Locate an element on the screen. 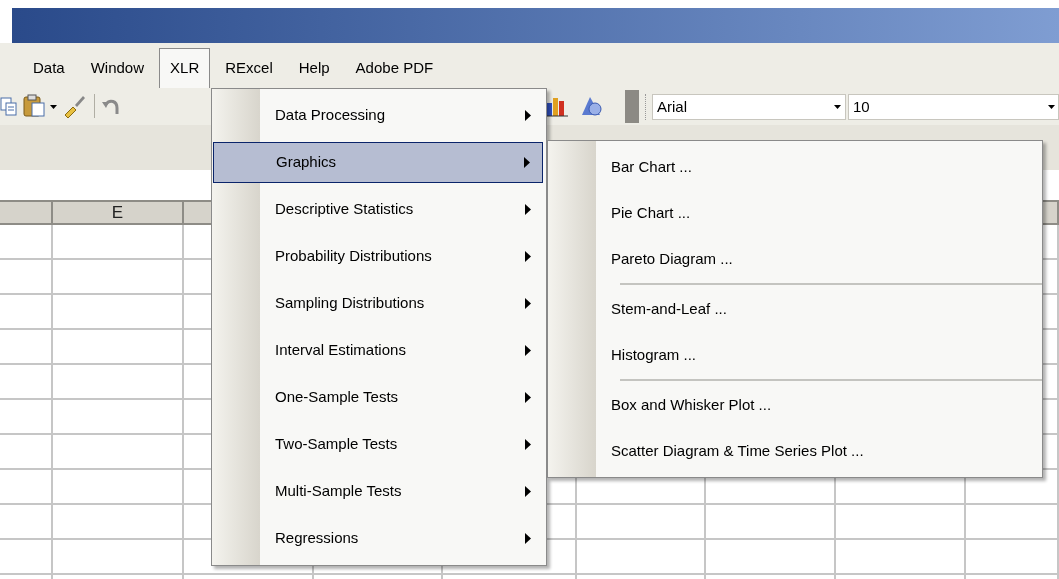 This screenshot has height=579, width=1059. menu-item: RExcel is located at coordinates (249, 68).